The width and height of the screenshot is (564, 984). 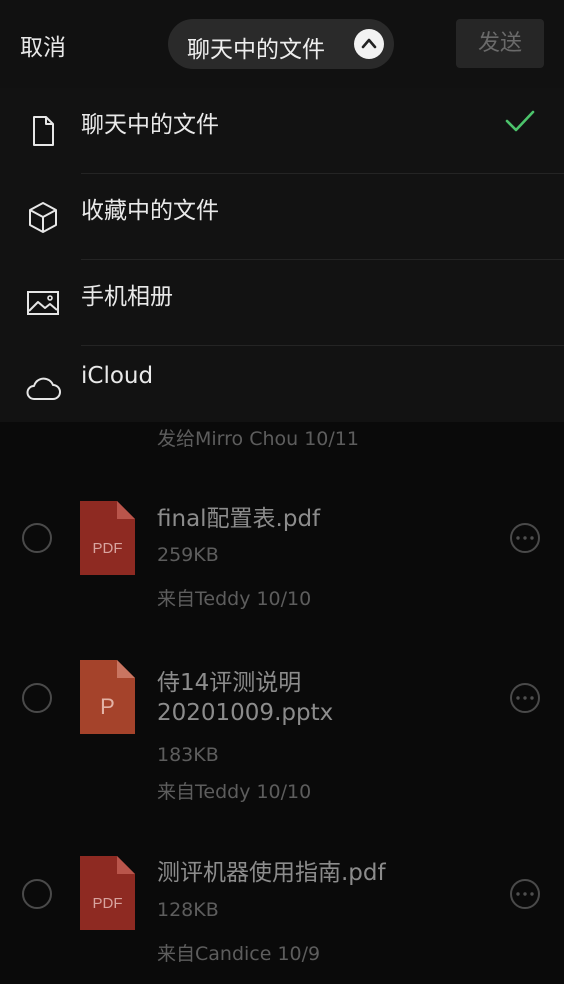 I want to click on ppt-type-label: P, so click(x=107, y=706).